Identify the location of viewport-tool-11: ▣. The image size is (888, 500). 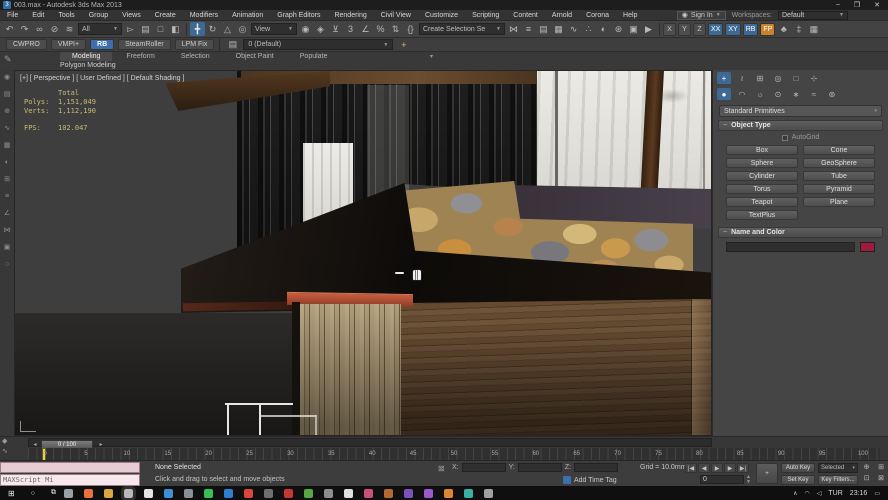
(7, 248).